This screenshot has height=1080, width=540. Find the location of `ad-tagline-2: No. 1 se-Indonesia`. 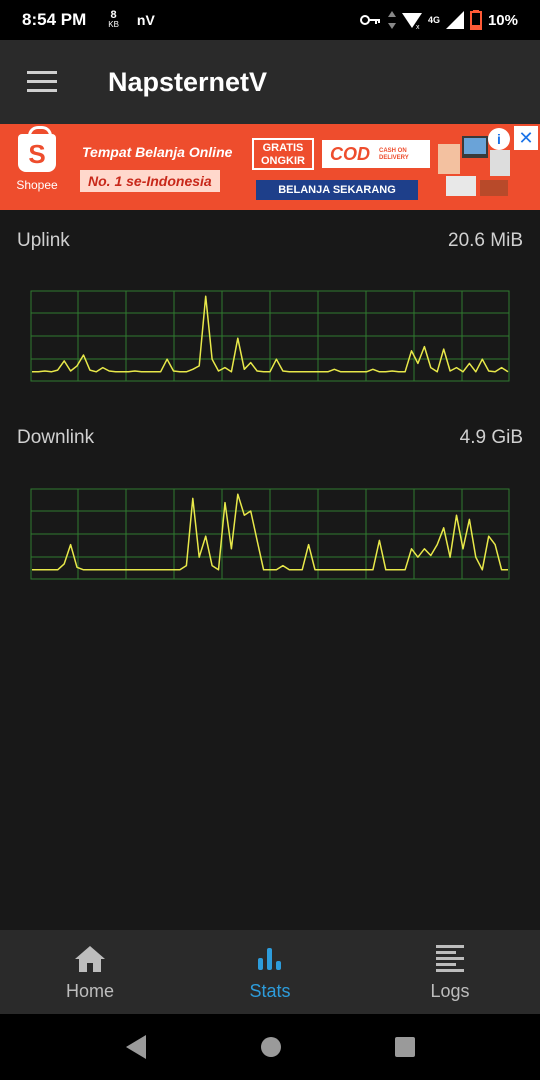

ad-tagline-2: No. 1 se-Indonesia is located at coordinates (150, 181).